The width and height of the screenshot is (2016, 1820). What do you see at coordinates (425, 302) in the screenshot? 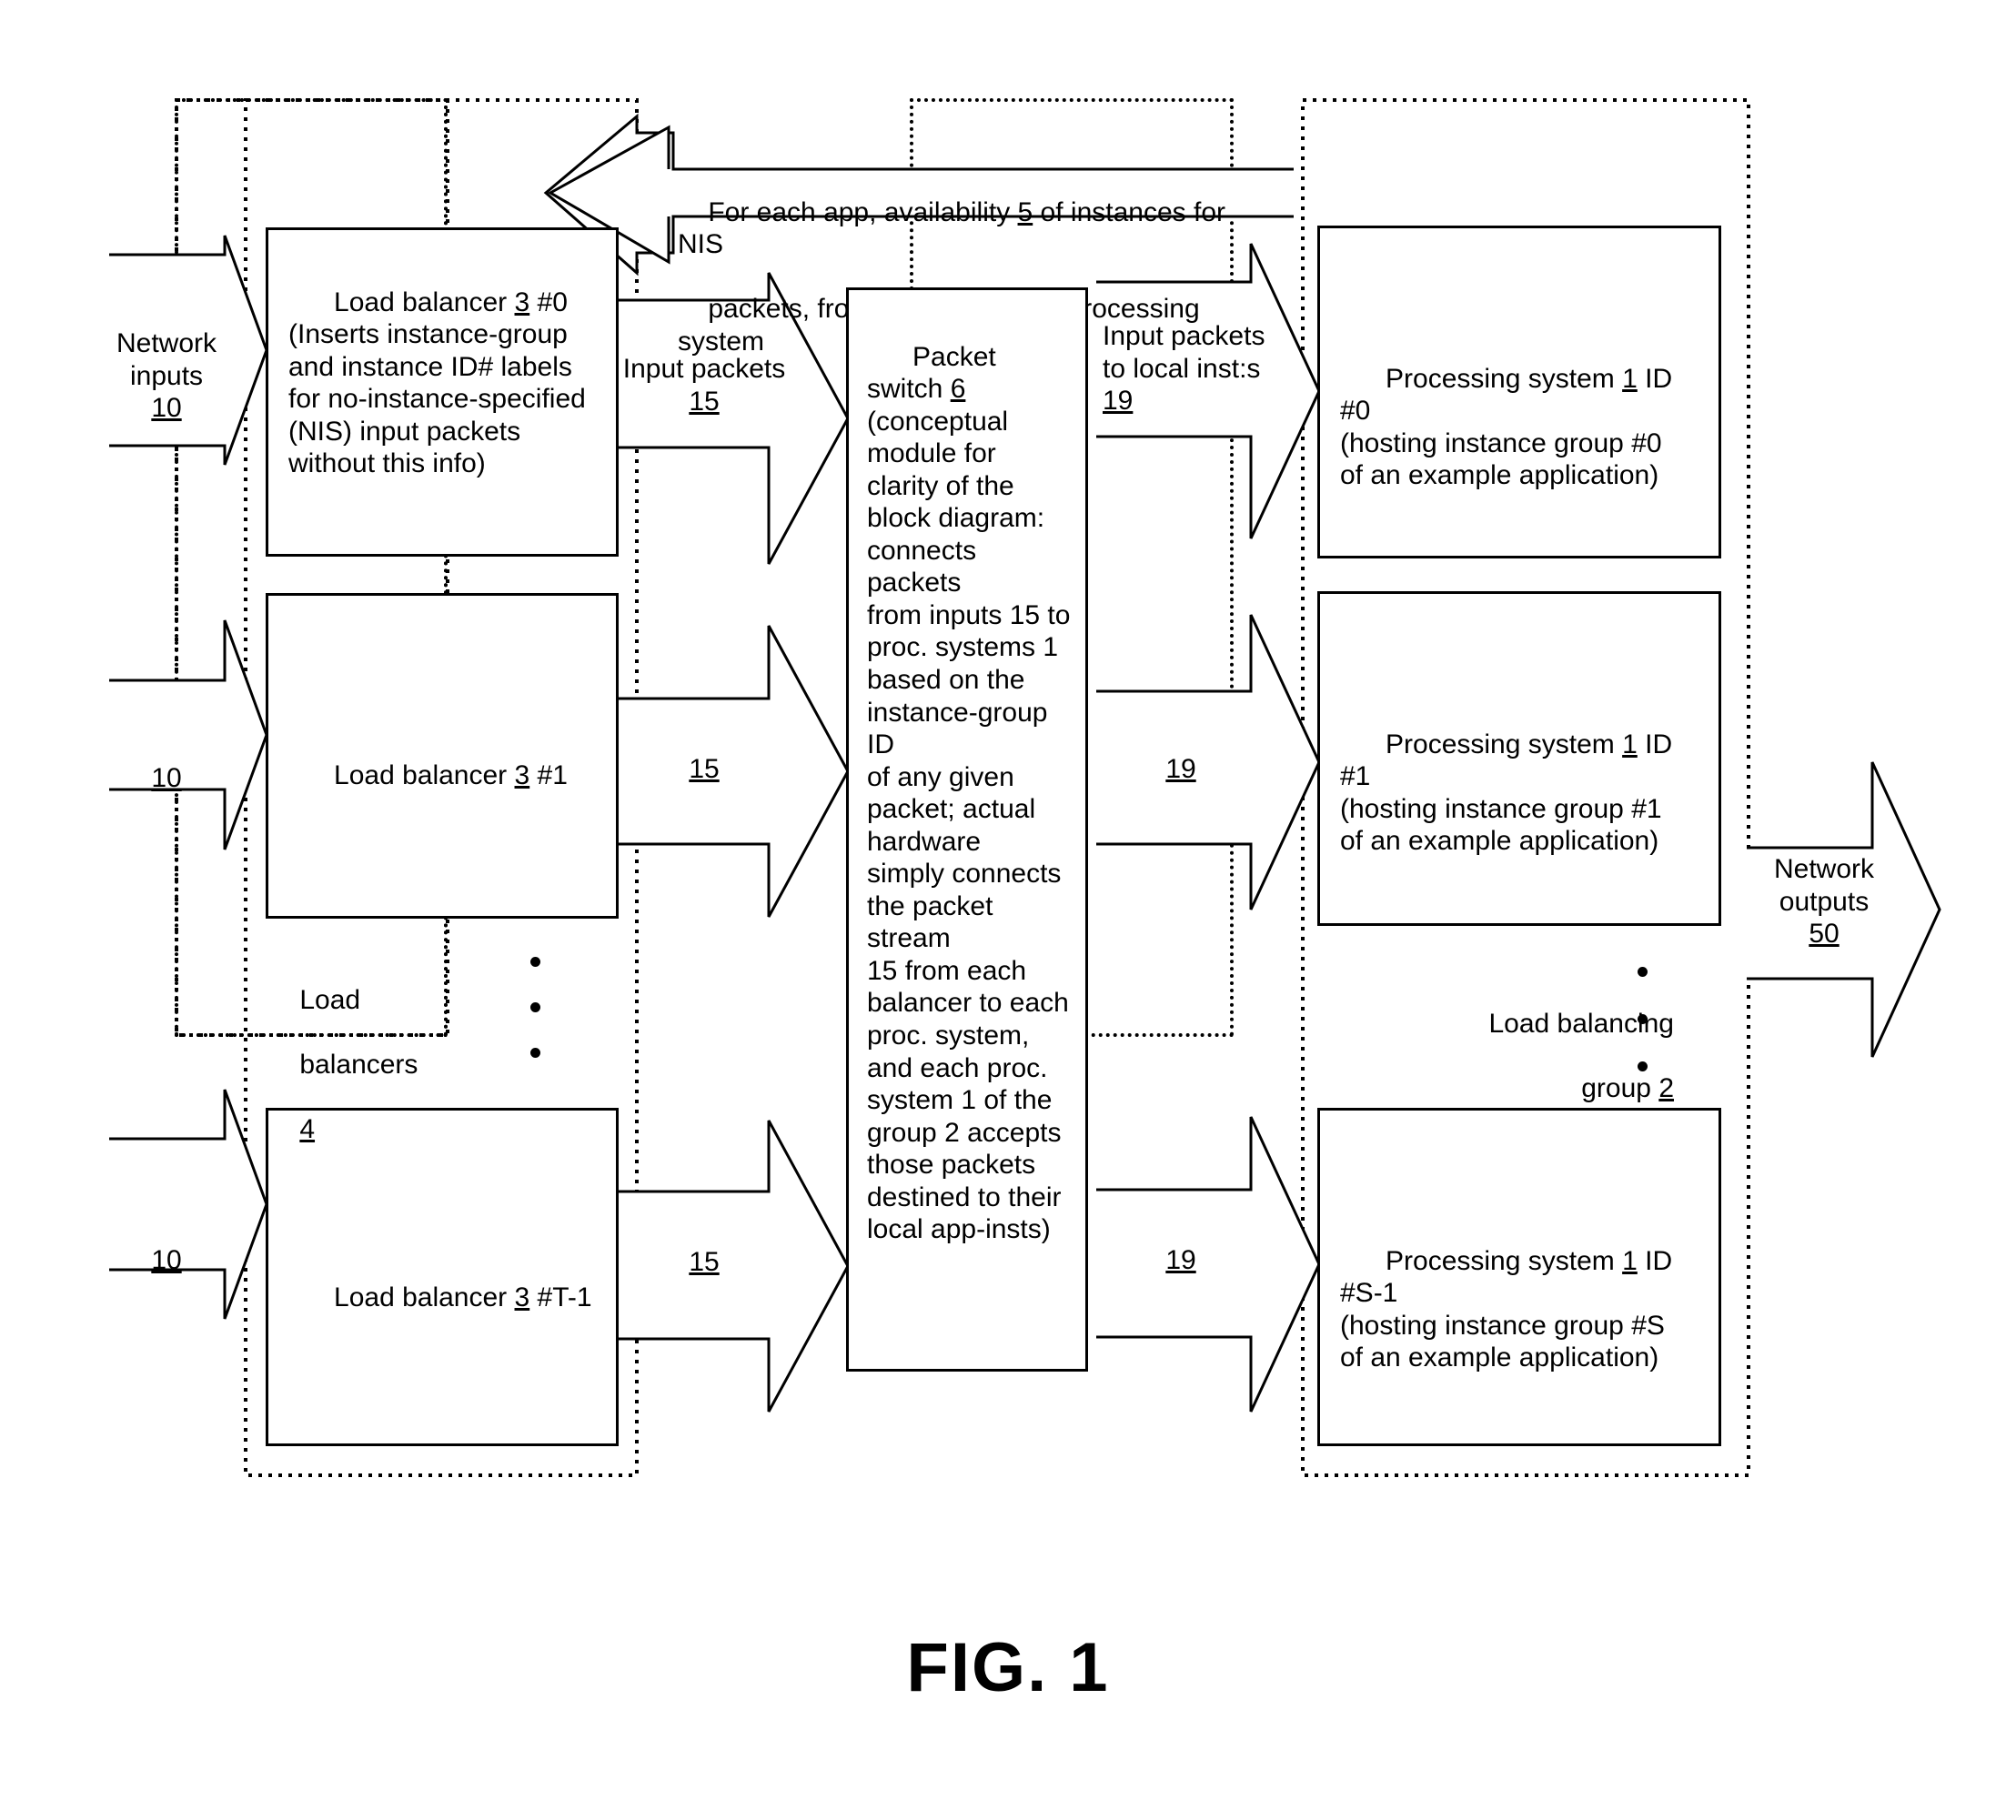
I see `lb0-title-a: Load balancer` at bounding box center [425, 302].